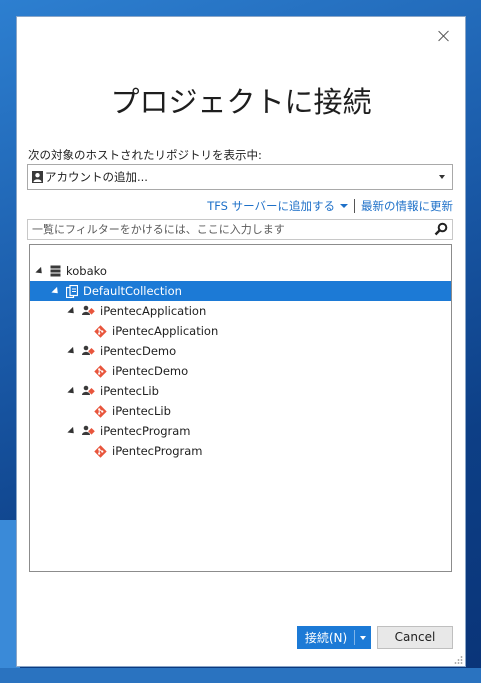 The image size is (481, 683). Describe the element at coordinates (271, 206) in the screenshot. I see `add-tfs-server-link: TFS サーバーに追加する` at that location.